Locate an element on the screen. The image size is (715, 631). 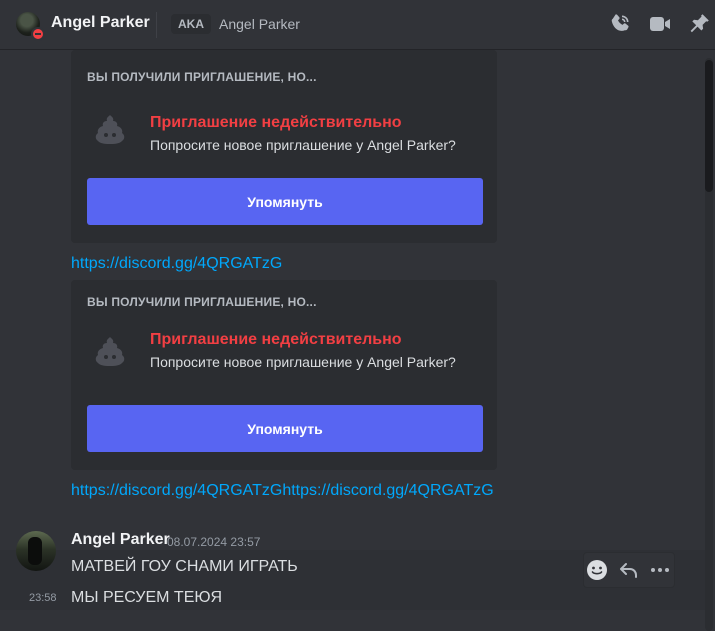
video-call-icon is located at coordinates (660, 24).